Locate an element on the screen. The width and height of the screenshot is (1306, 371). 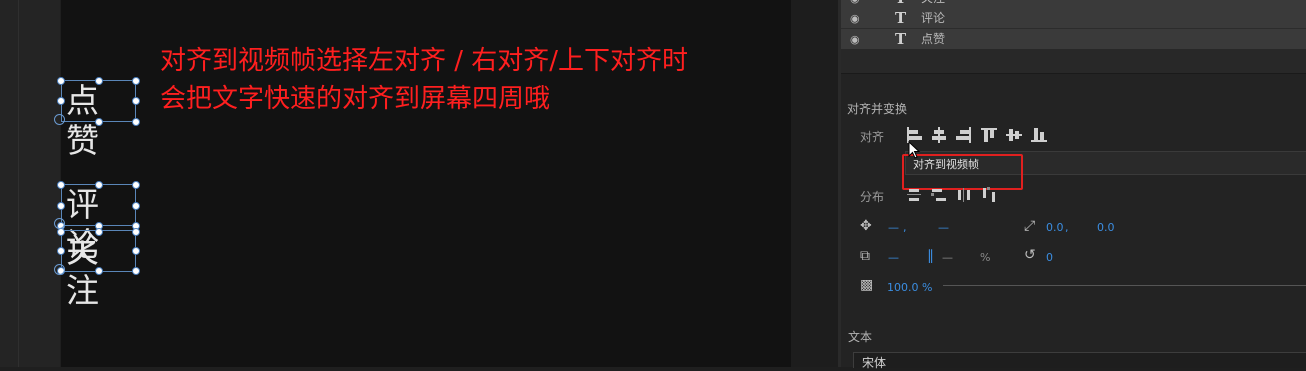
gutter-line is located at coordinates (18, 183).